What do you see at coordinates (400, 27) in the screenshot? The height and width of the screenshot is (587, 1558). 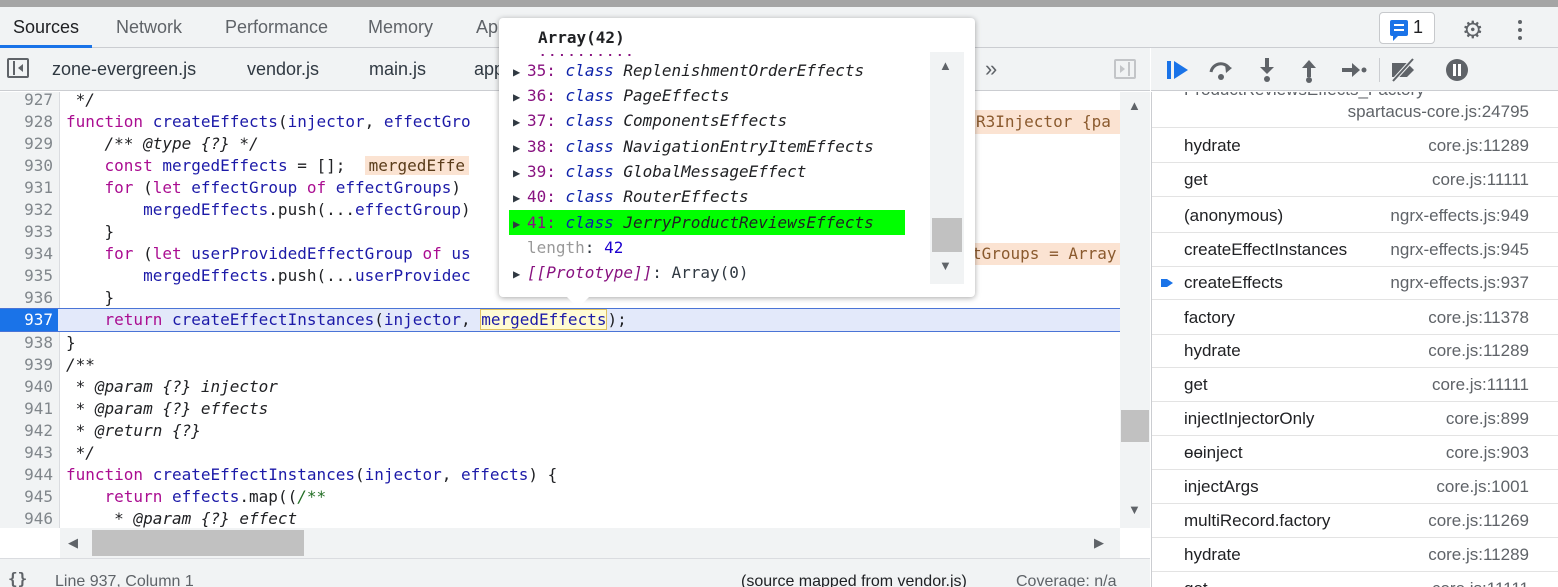 I see `tab-memory: Memory` at bounding box center [400, 27].